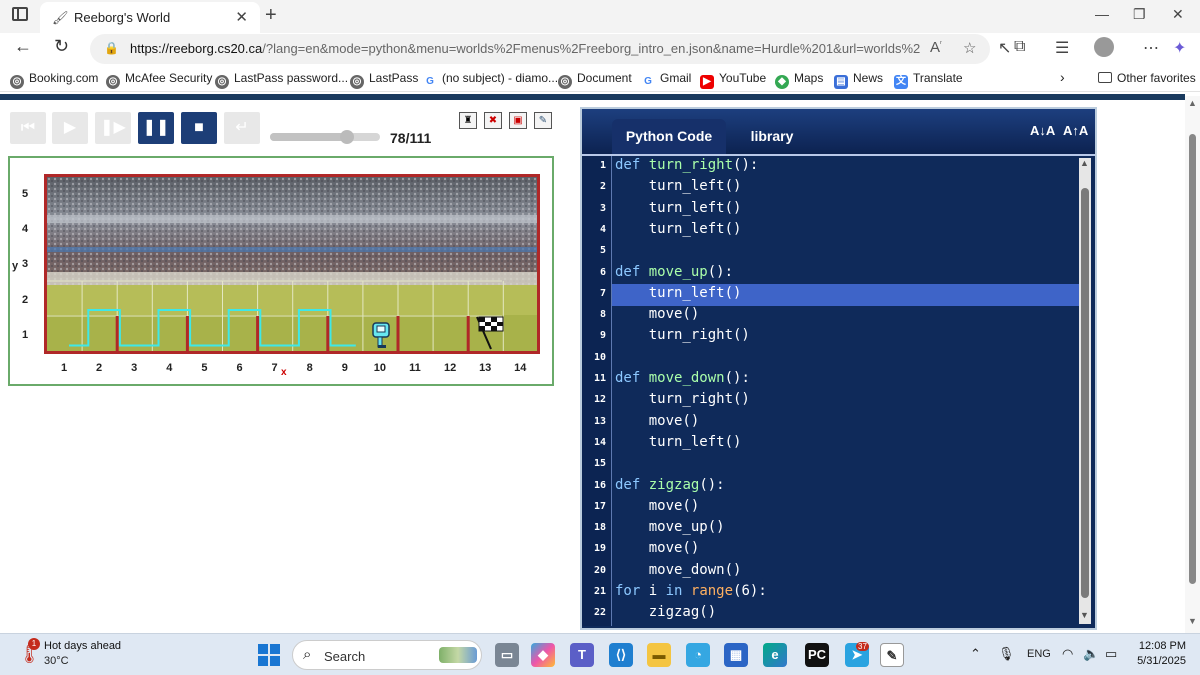 The image size is (1200, 675). Describe the element at coordinates (271, 15) in the screenshot. I see `new-tab-icon: +` at that location.